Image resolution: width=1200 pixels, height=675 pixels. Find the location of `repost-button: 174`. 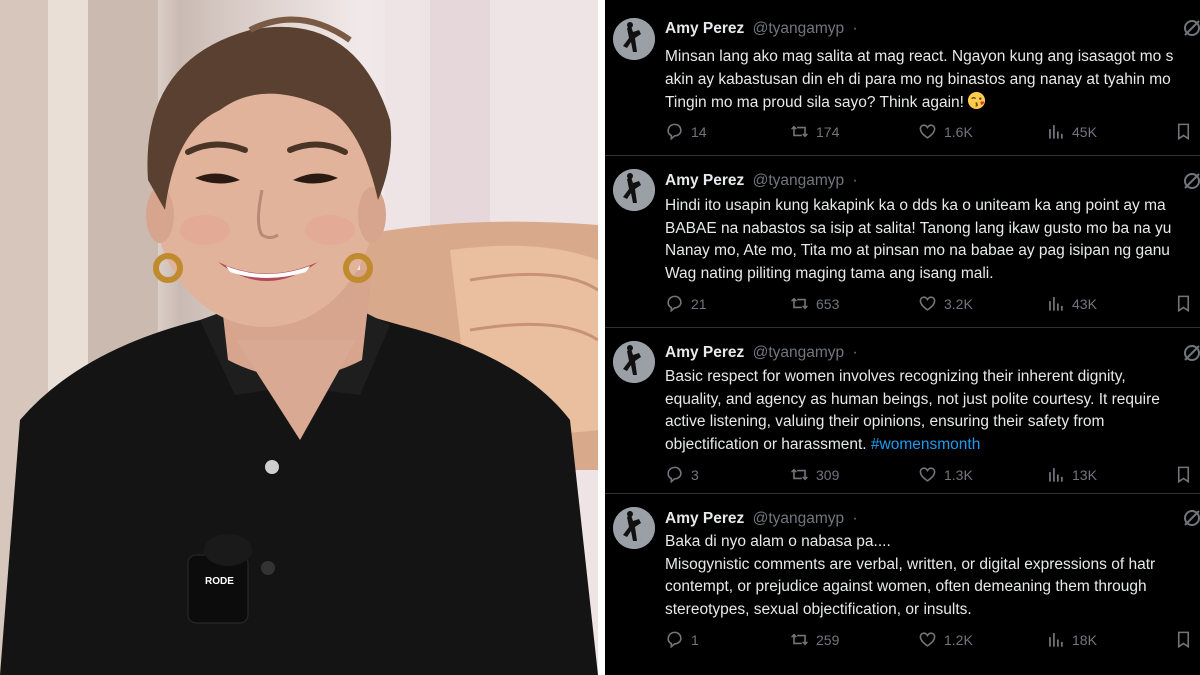

repost-button: 174 is located at coordinates (814, 131).